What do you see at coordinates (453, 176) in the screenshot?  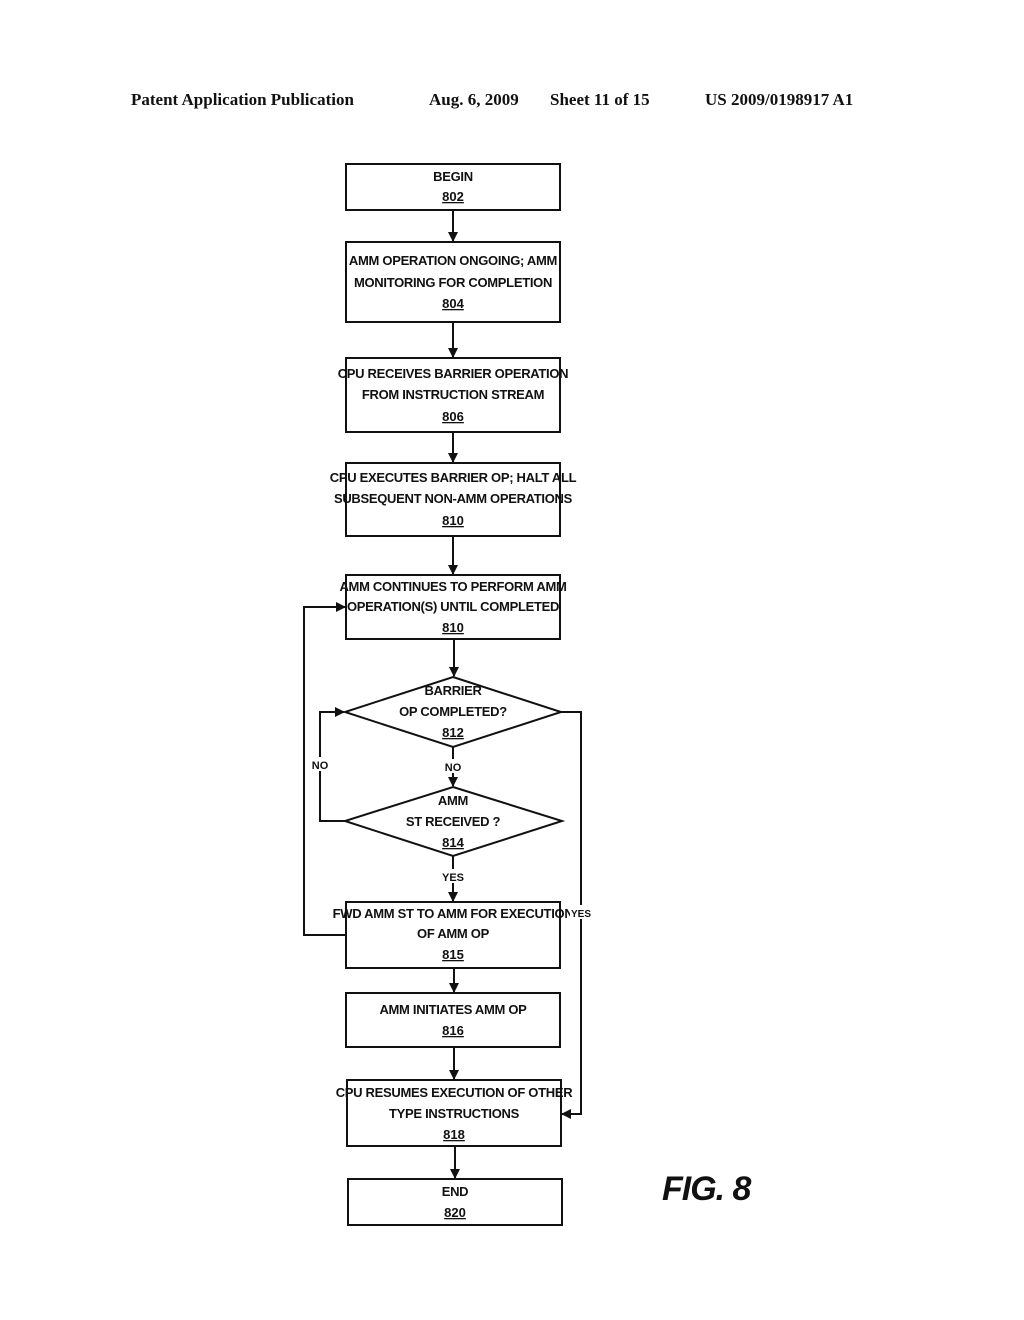 I see `node-text: BEGIN` at bounding box center [453, 176].